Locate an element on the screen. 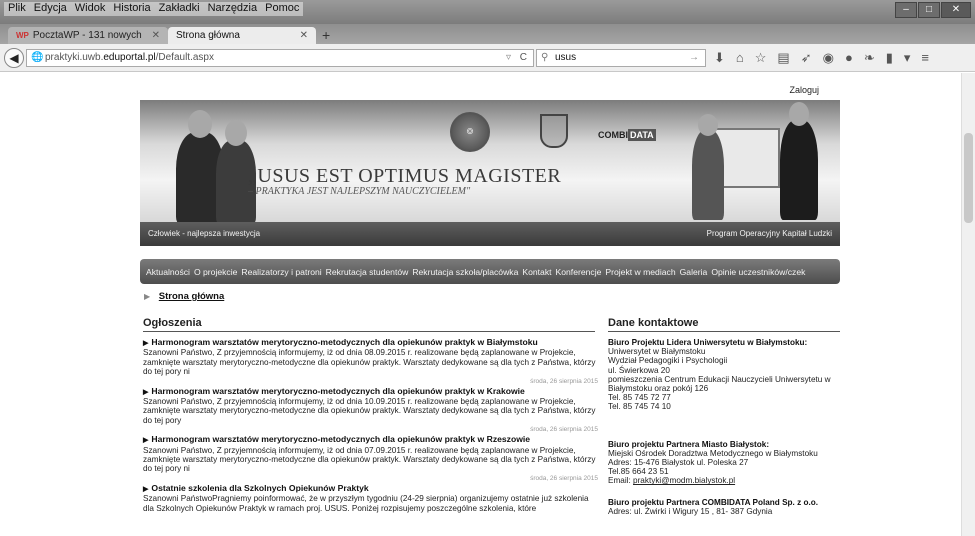 Image resolution: width=975 pixels, height=536 pixels. reading-list-icon: ▤ is located at coordinates (783, 58).